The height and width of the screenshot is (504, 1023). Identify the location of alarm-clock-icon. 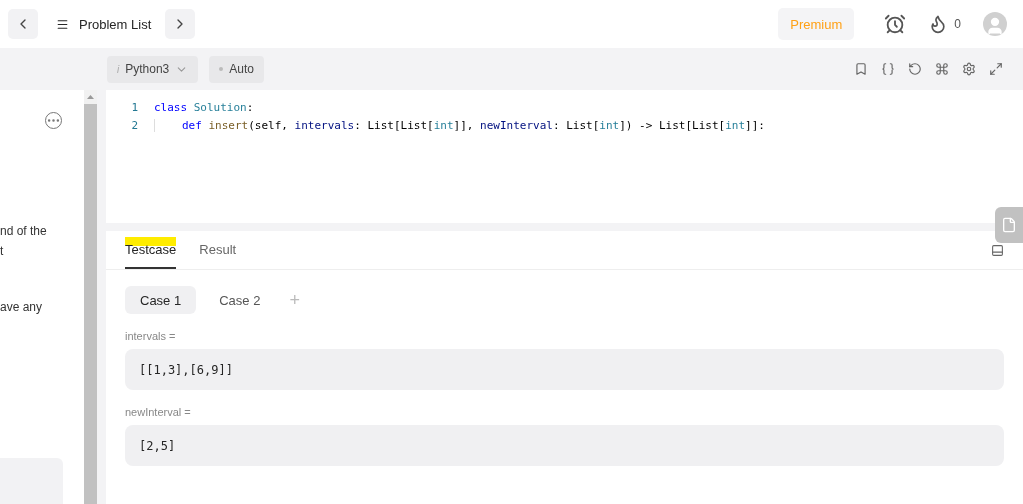
(895, 24).